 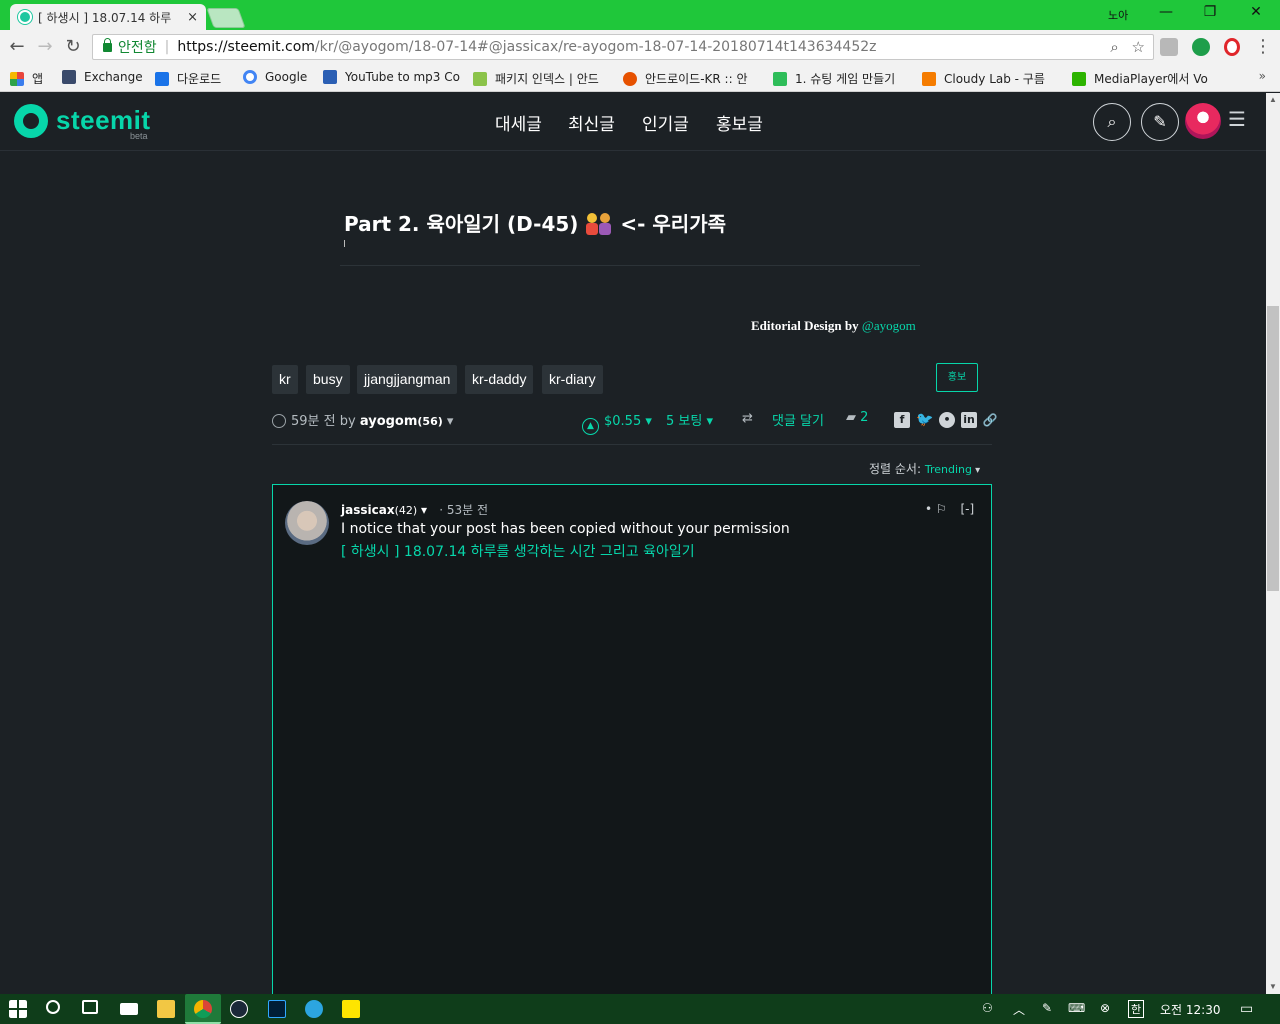 I want to click on bookmark-item: YouTube to mp3 Co, so click(x=392, y=77).